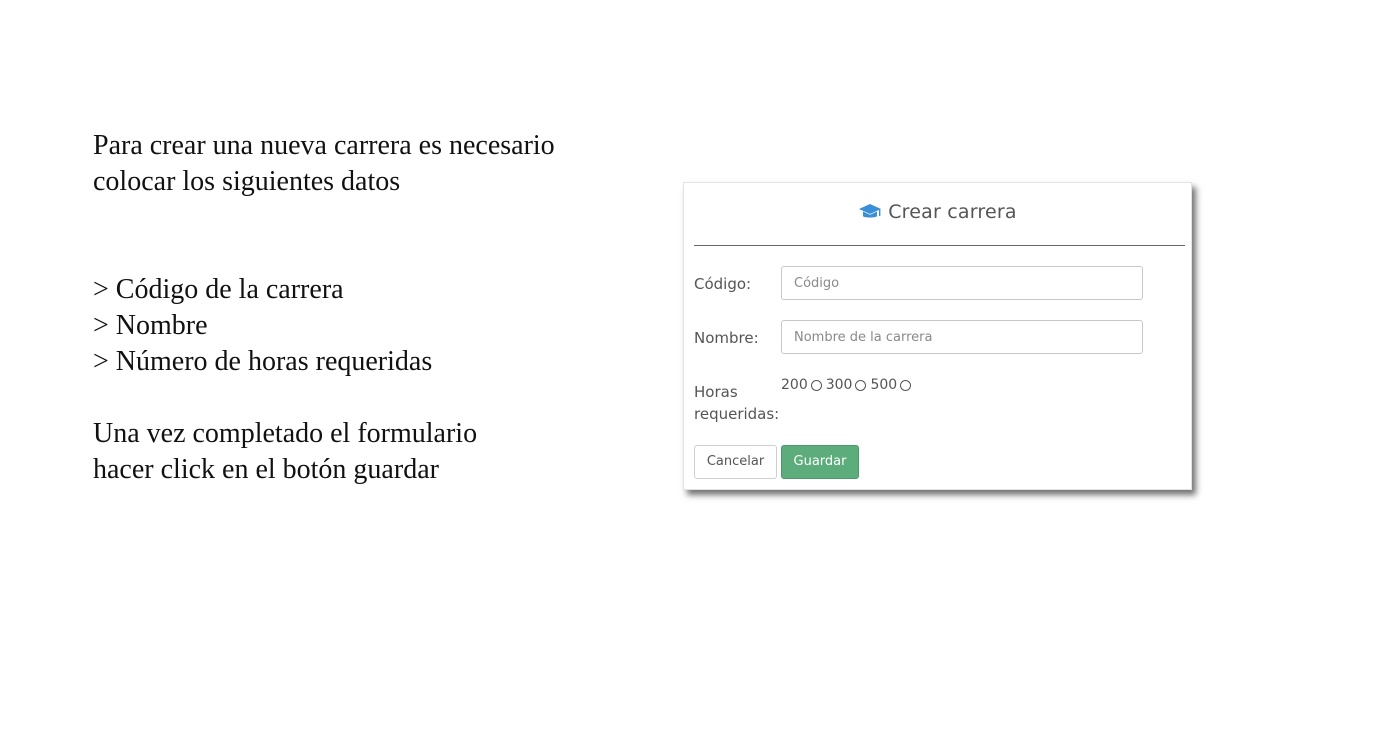  What do you see at coordinates (150, 325) in the screenshot?
I see `instructions-list-item: > Nombre` at bounding box center [150, 325].